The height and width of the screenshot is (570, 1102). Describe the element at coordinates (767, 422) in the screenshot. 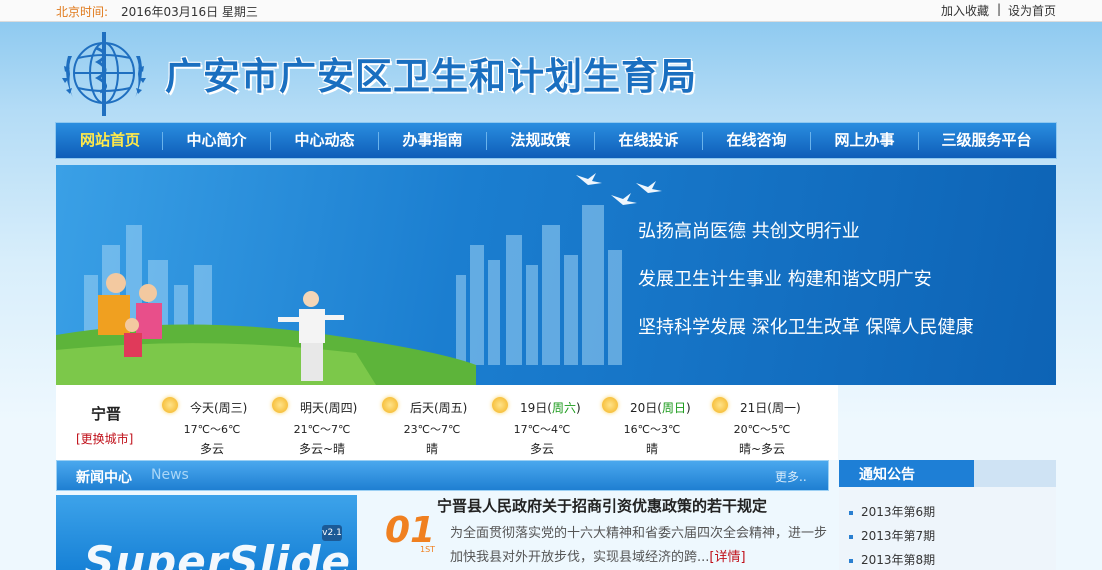

I see `weather-day: 21日(周一) 20℃～5℃ 晴~多云` at that location.